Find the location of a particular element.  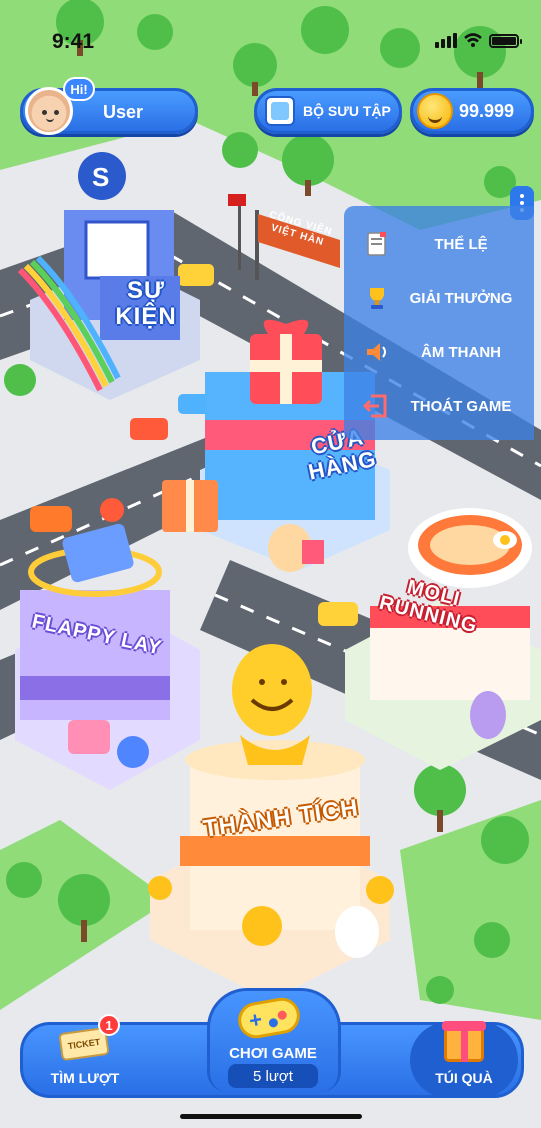

trophy-icon is located at coordinates (377, 298).